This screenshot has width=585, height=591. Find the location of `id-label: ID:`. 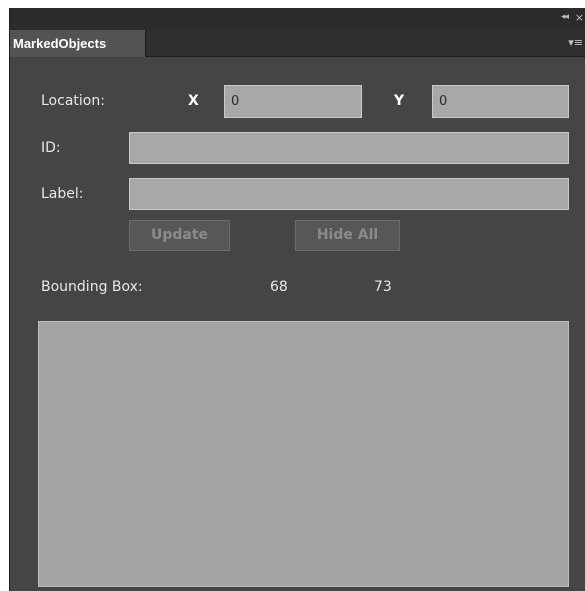

id-label: ID: is located at coordinates (51, 148).